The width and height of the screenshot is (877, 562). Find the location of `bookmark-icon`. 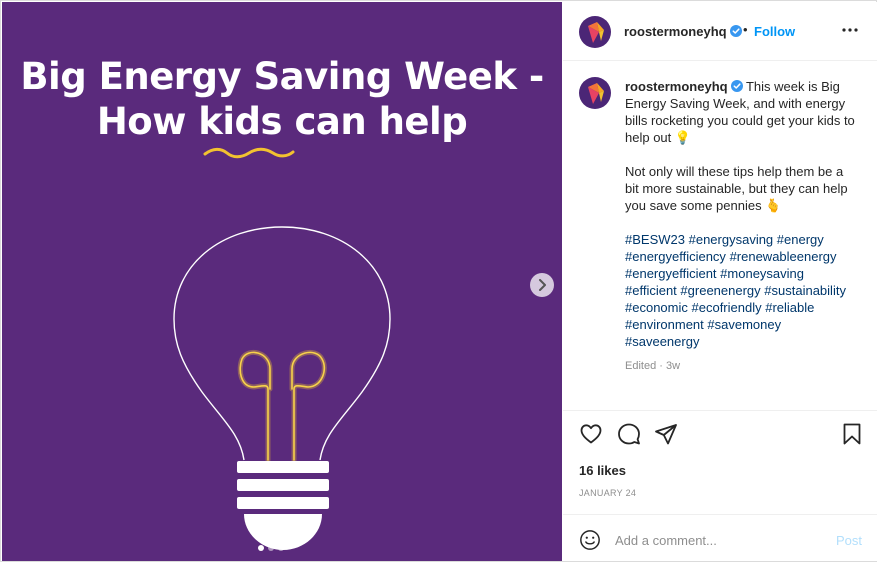

bookmark-icon is located at coordinates (852, 434).